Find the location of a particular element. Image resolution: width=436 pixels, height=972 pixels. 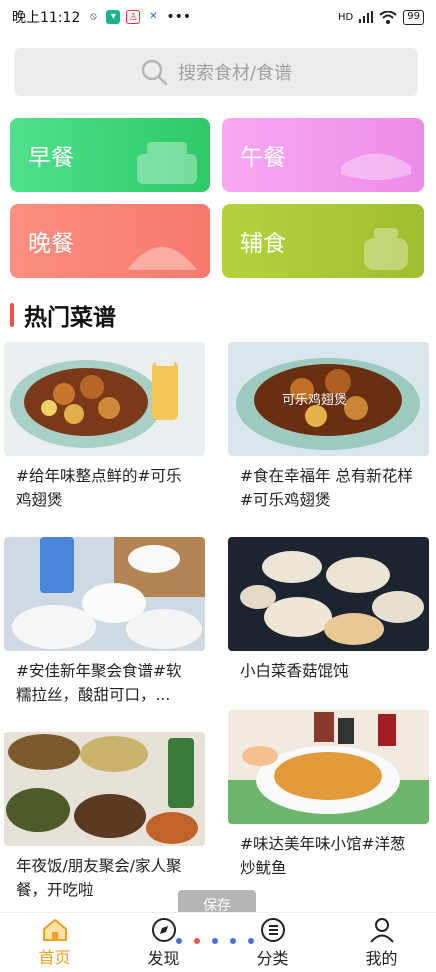

home-icon is located at coordinates (54, 929).